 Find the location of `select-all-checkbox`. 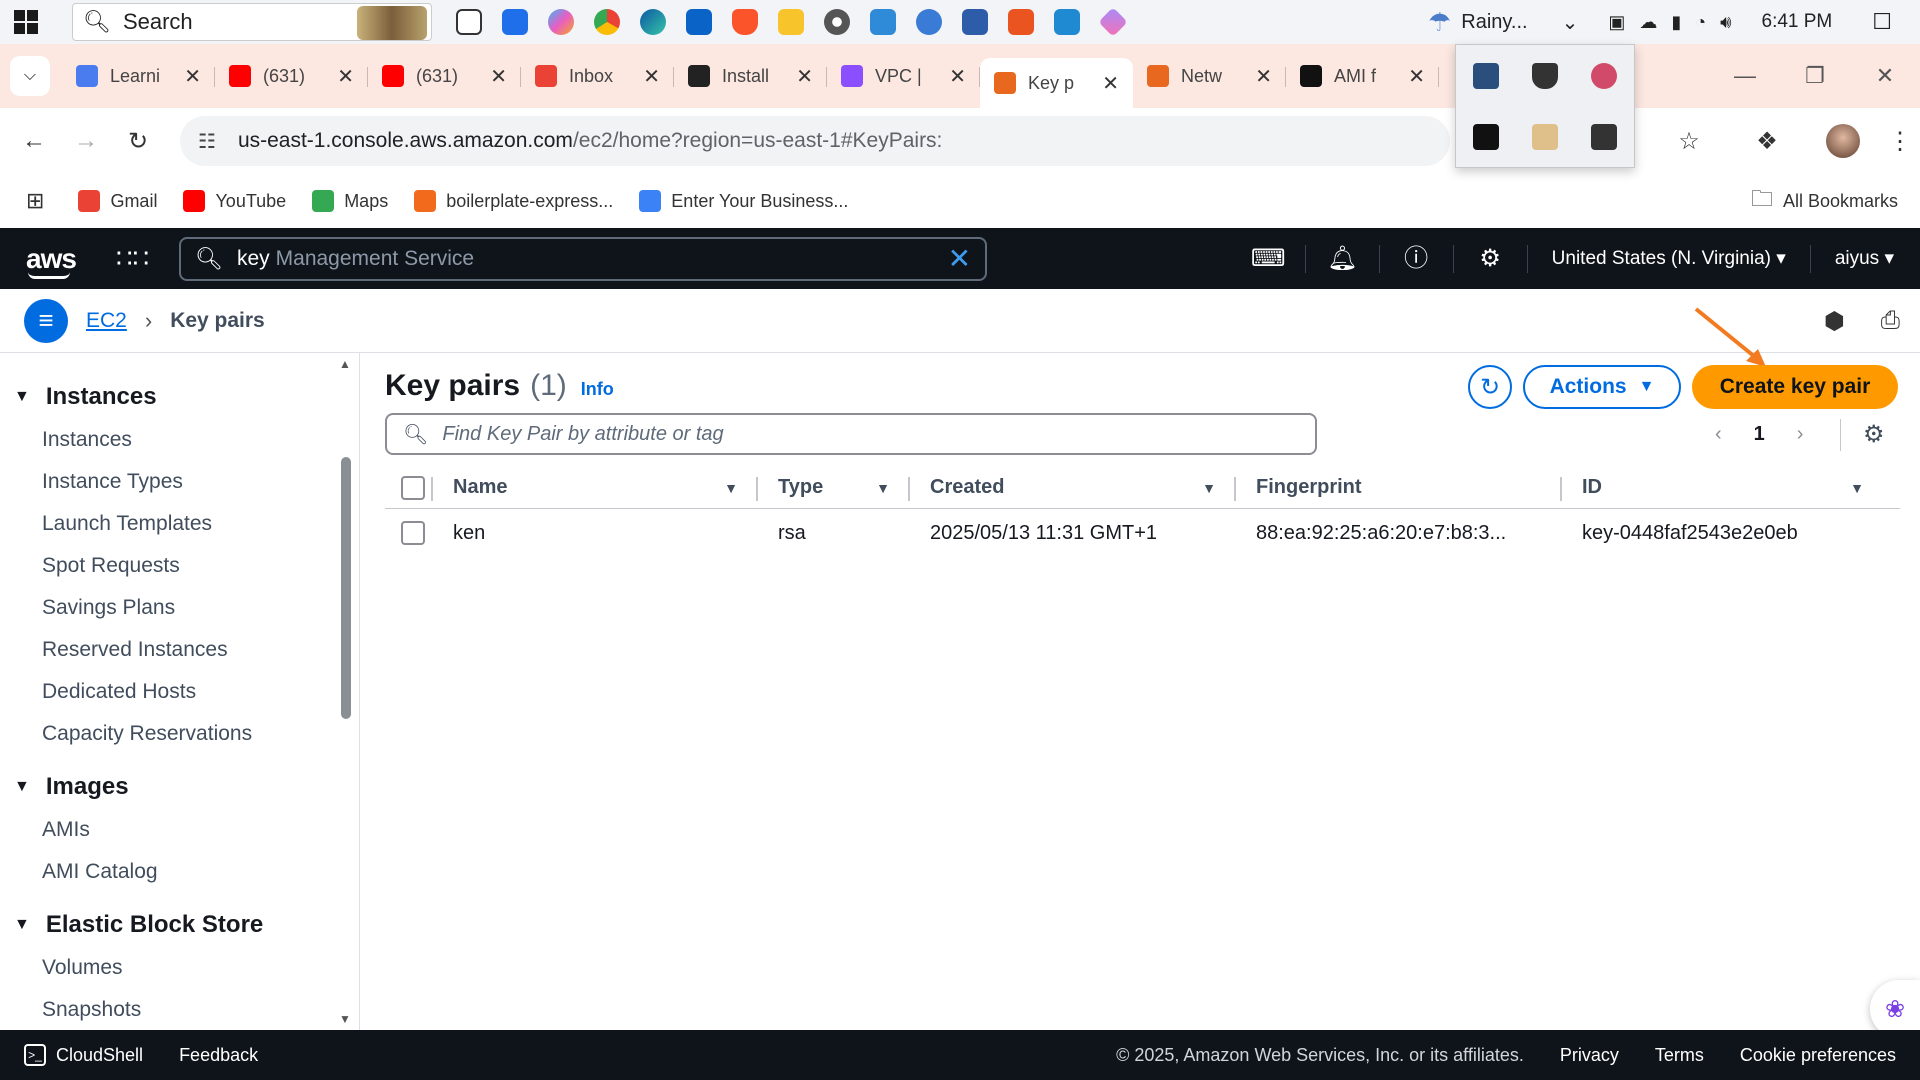

select-all-checkbox is located at coordinates (413, 487).